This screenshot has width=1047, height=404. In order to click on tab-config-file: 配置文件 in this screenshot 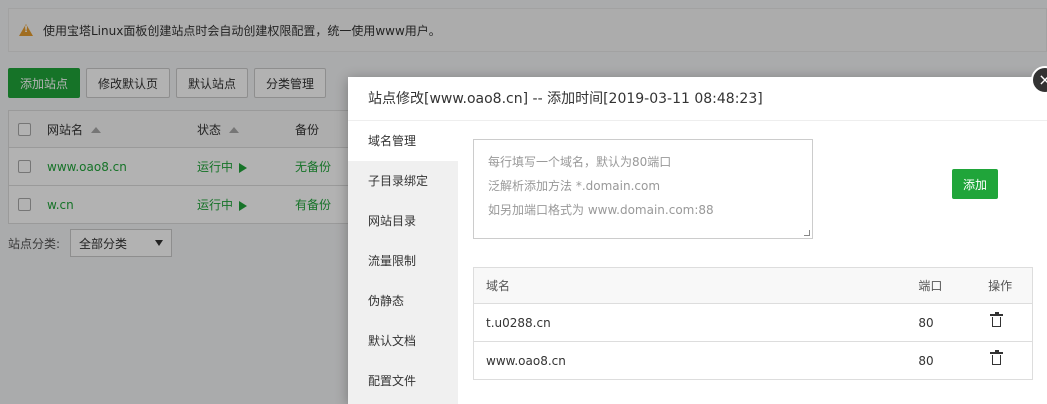, I will do `click(403, 381)`.